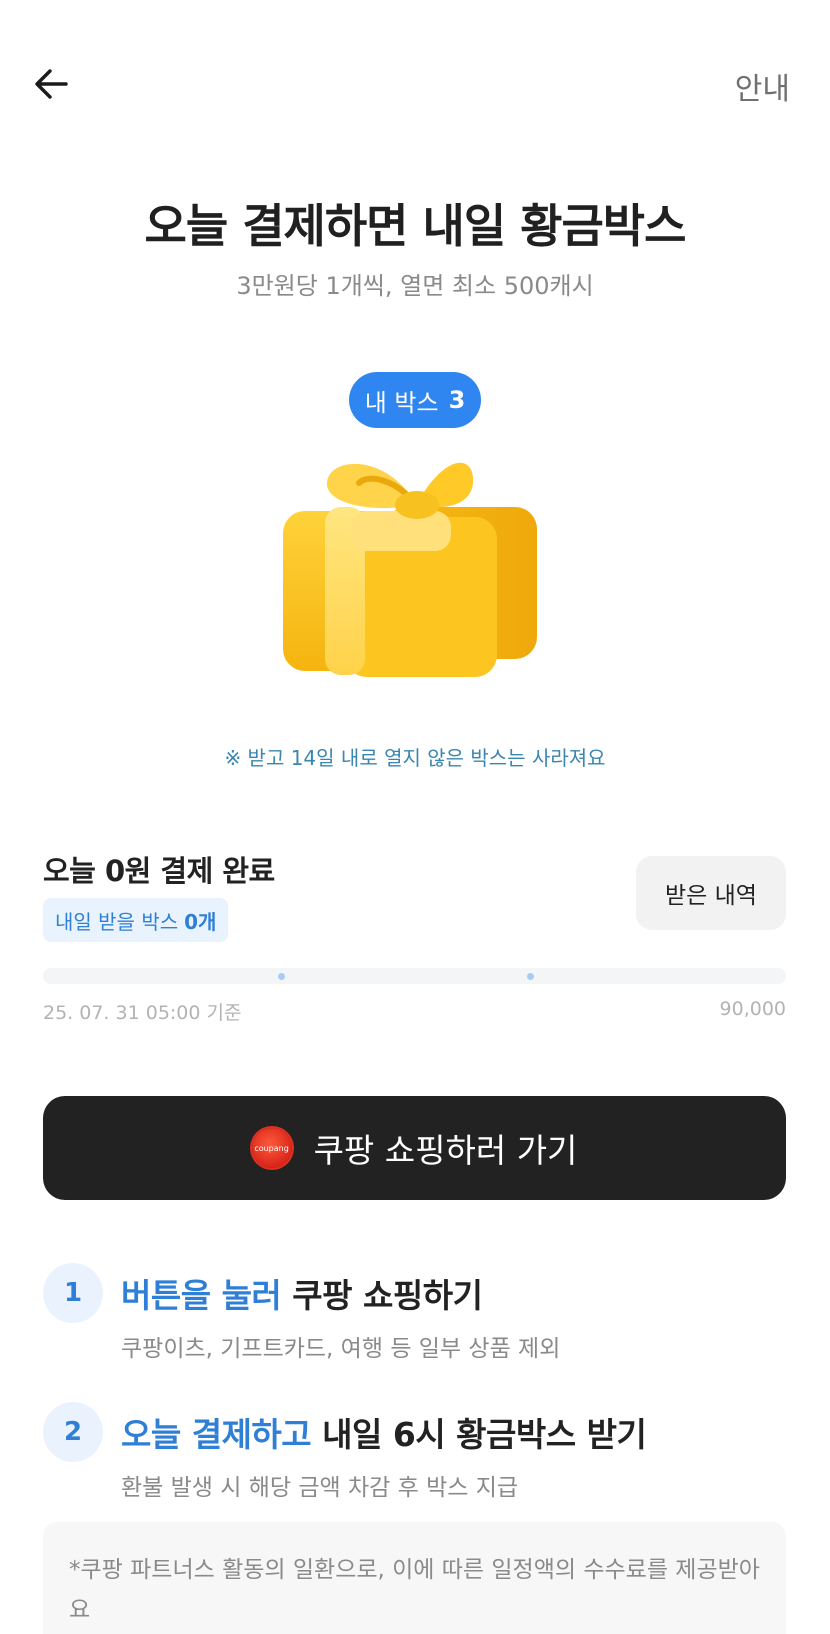 Image resolution: width=830 pixels, height=1634 pixels. I want to click on step-number: 2, so click(73, 1432).